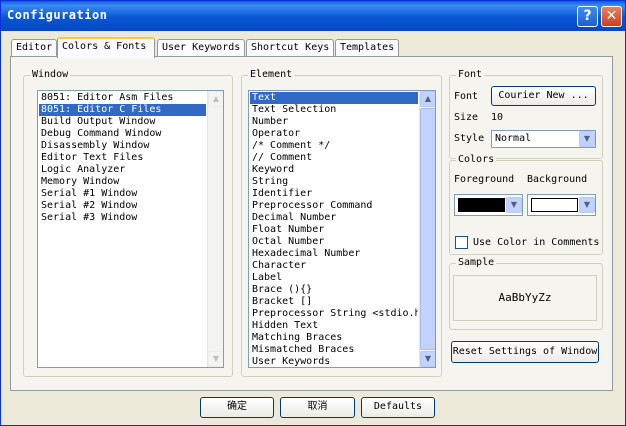 Image resolution: width=626 pixels, height=426 pixels. What do you see at coordinates (122, 158) in the screenshot?
I see `list-item: Editor Text Files` at bounding box center [122, 158].